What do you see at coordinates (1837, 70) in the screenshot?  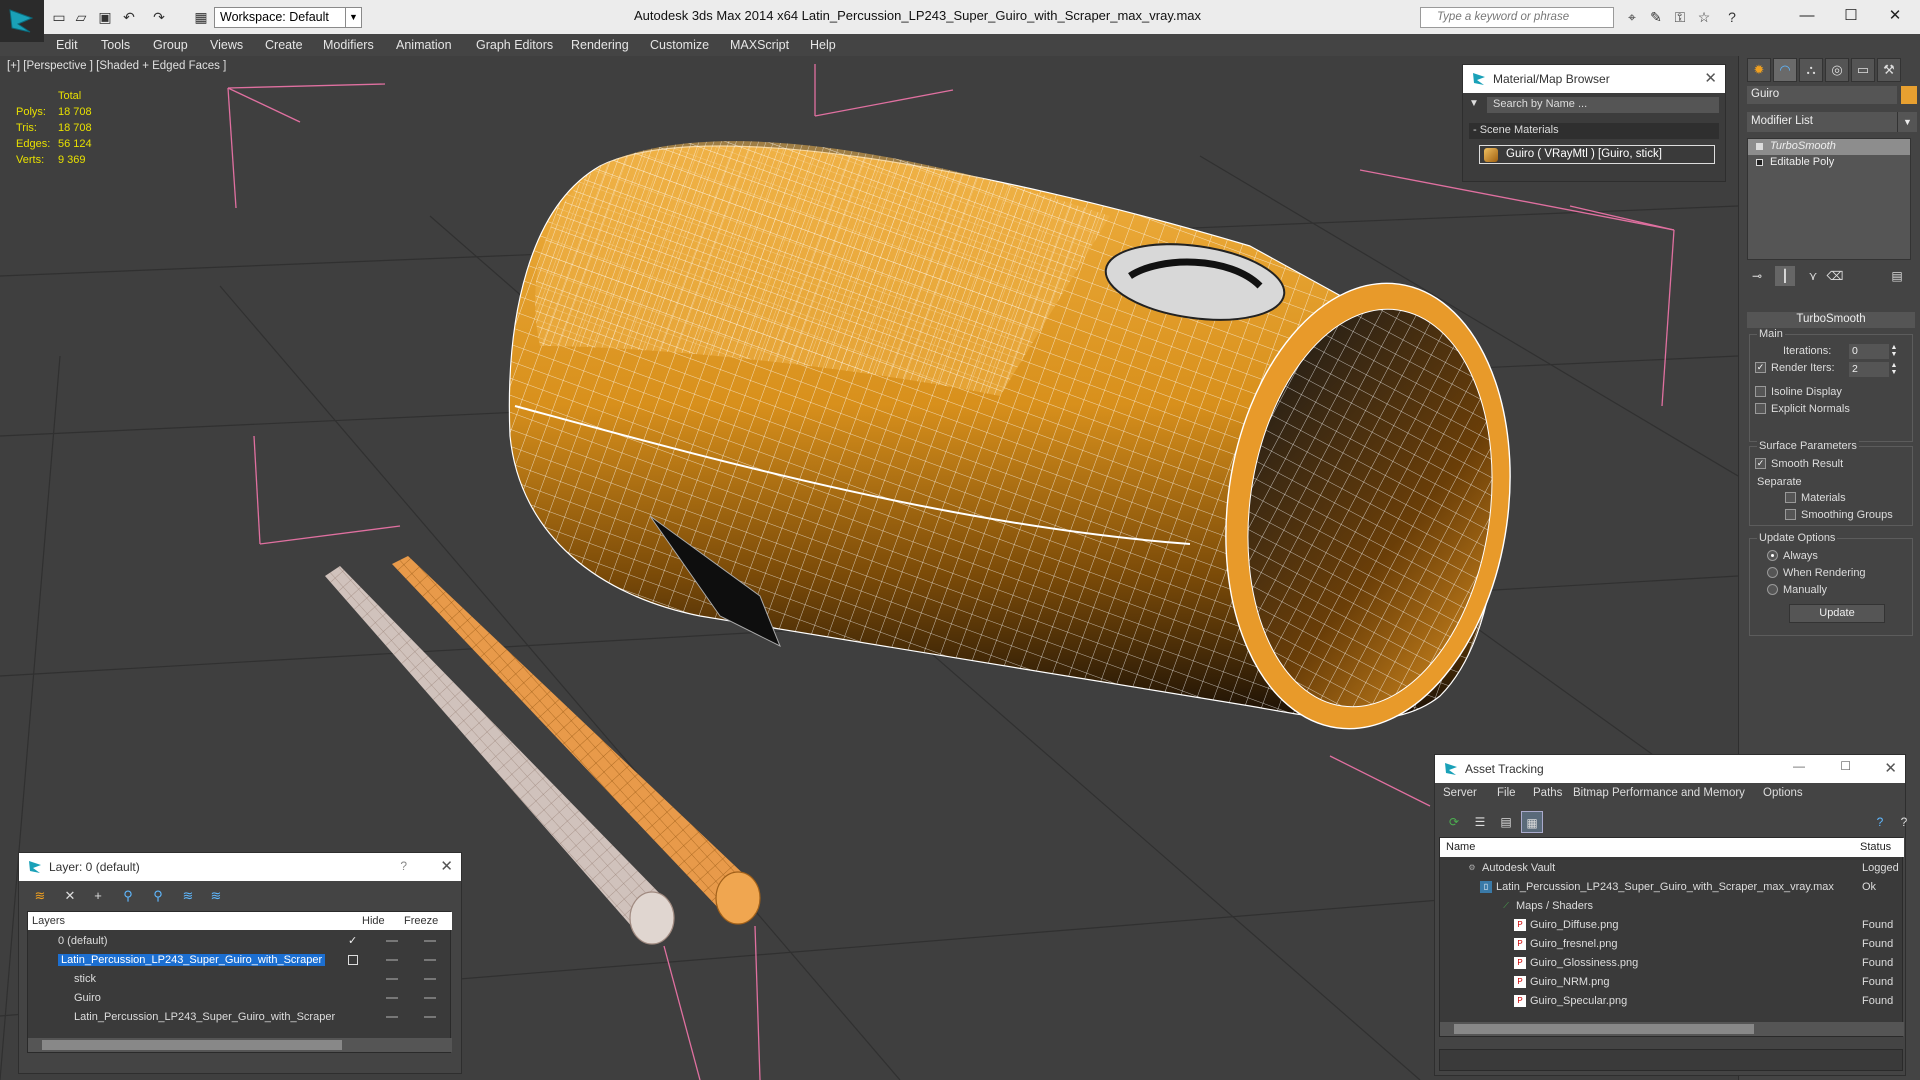 I see `motion-tab-icon: ◎` at bounding box center [1837, 70].